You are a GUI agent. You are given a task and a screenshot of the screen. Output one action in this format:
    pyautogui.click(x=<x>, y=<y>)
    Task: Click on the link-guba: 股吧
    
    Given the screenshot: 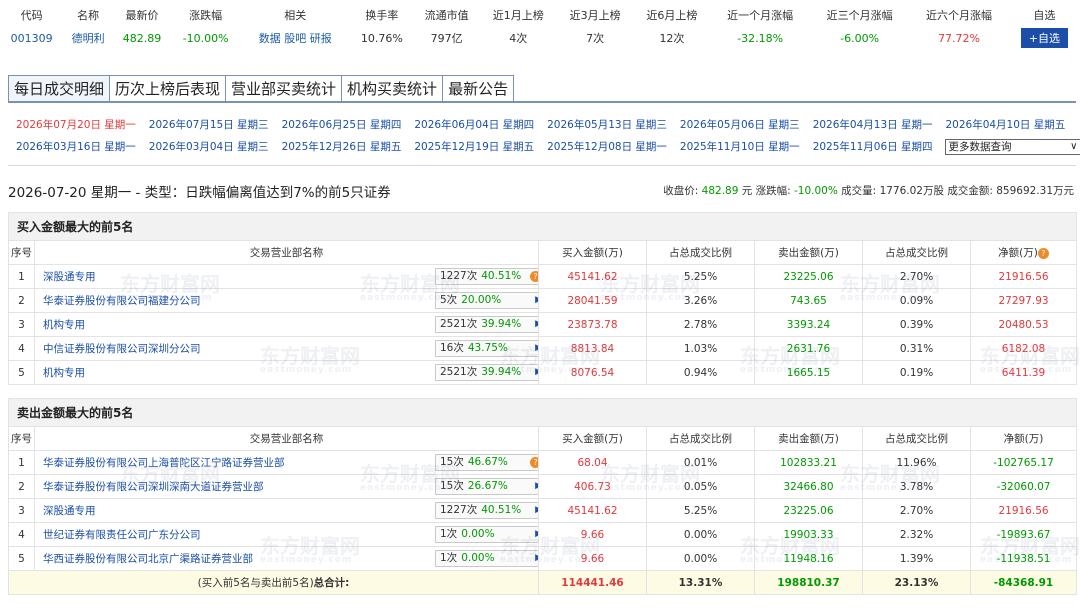 What is the action you would take?
    pyautogui.click(x=295, y=38)
    